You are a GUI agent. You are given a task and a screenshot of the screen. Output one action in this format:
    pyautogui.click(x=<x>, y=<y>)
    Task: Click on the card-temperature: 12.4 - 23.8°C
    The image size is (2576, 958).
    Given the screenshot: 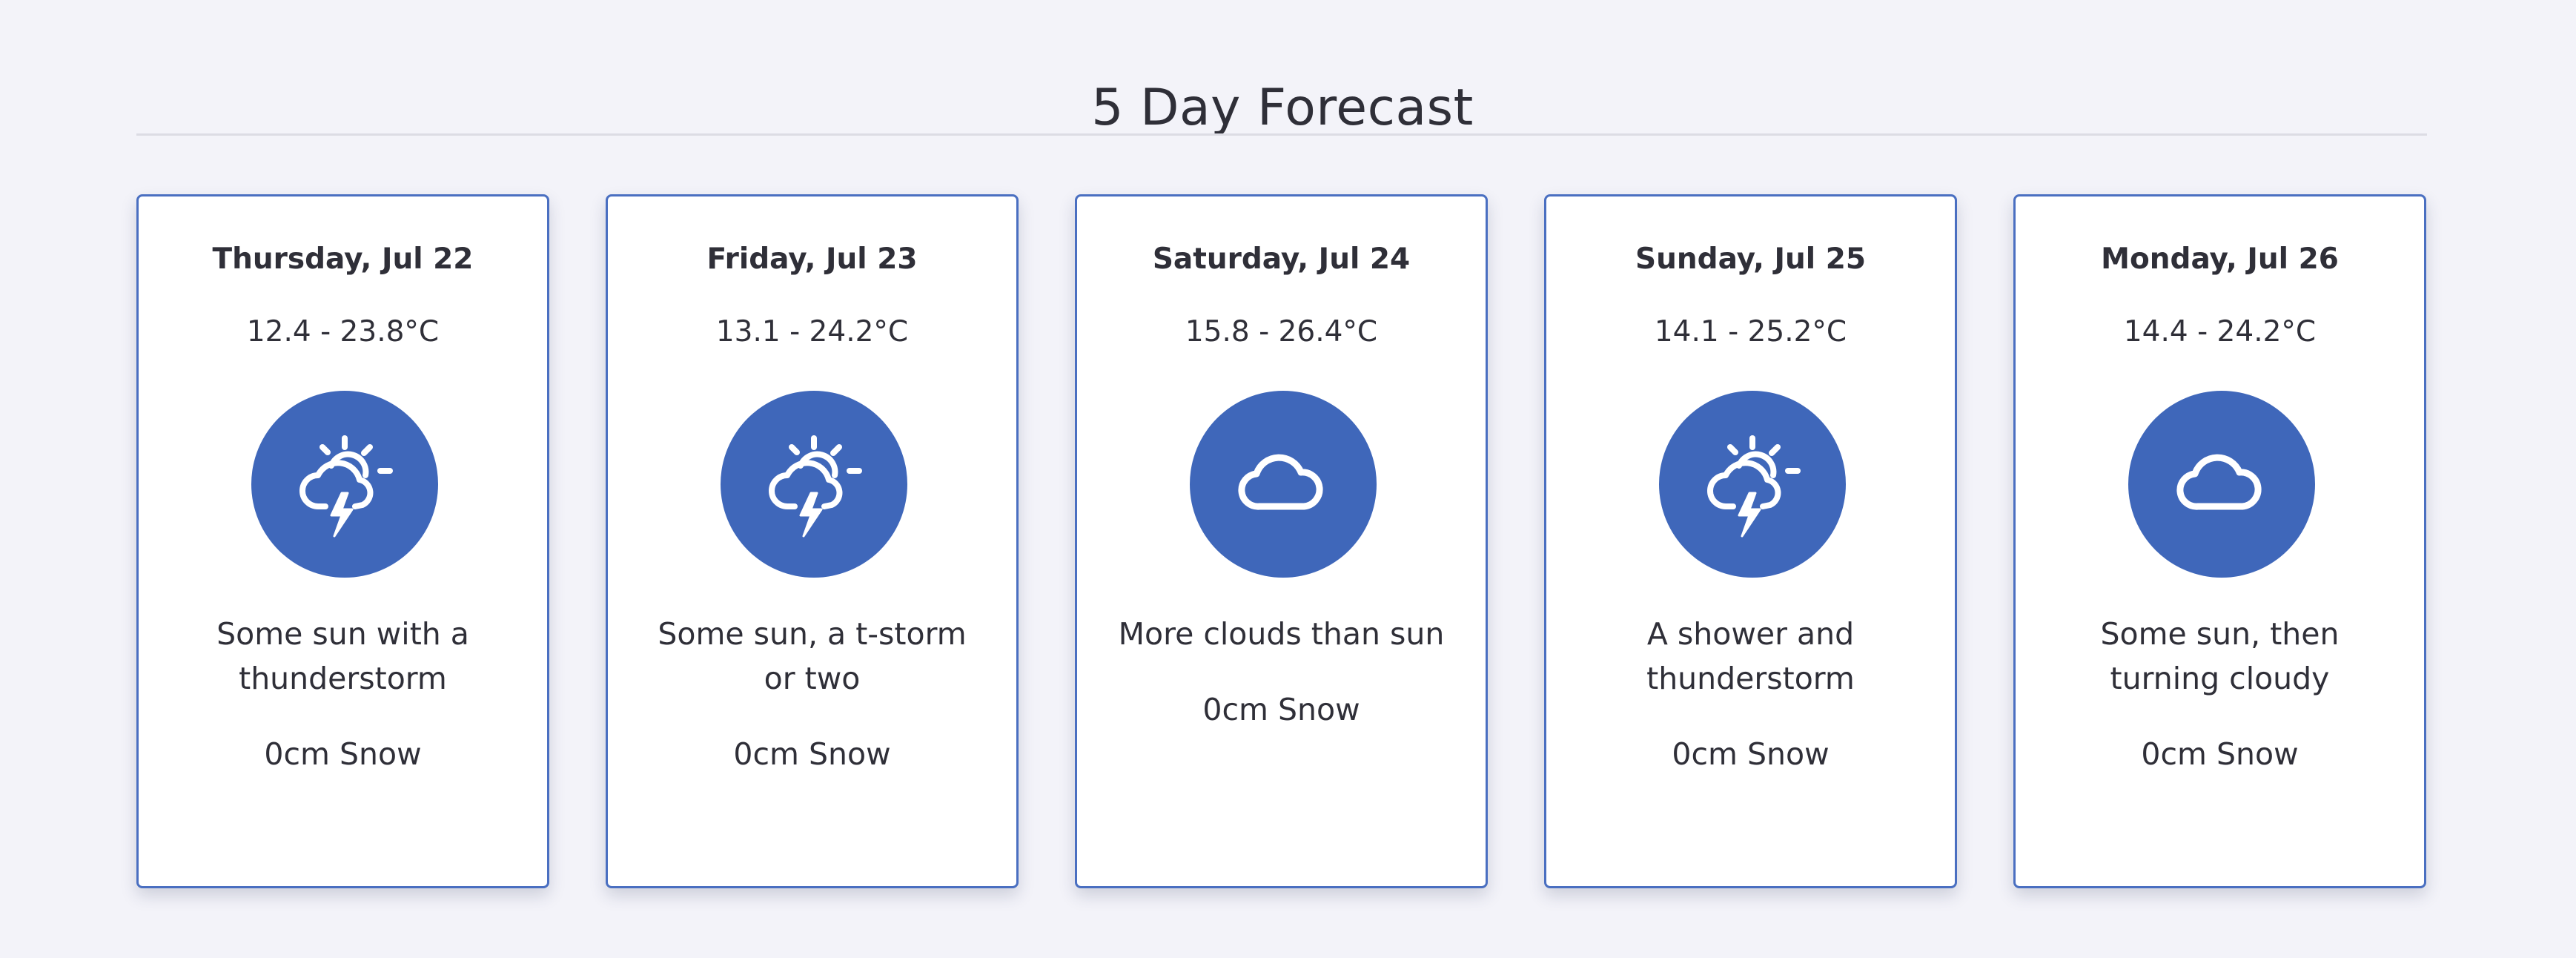 What is the action you would take?
    pyautogui.click(x=343, y=332)
    